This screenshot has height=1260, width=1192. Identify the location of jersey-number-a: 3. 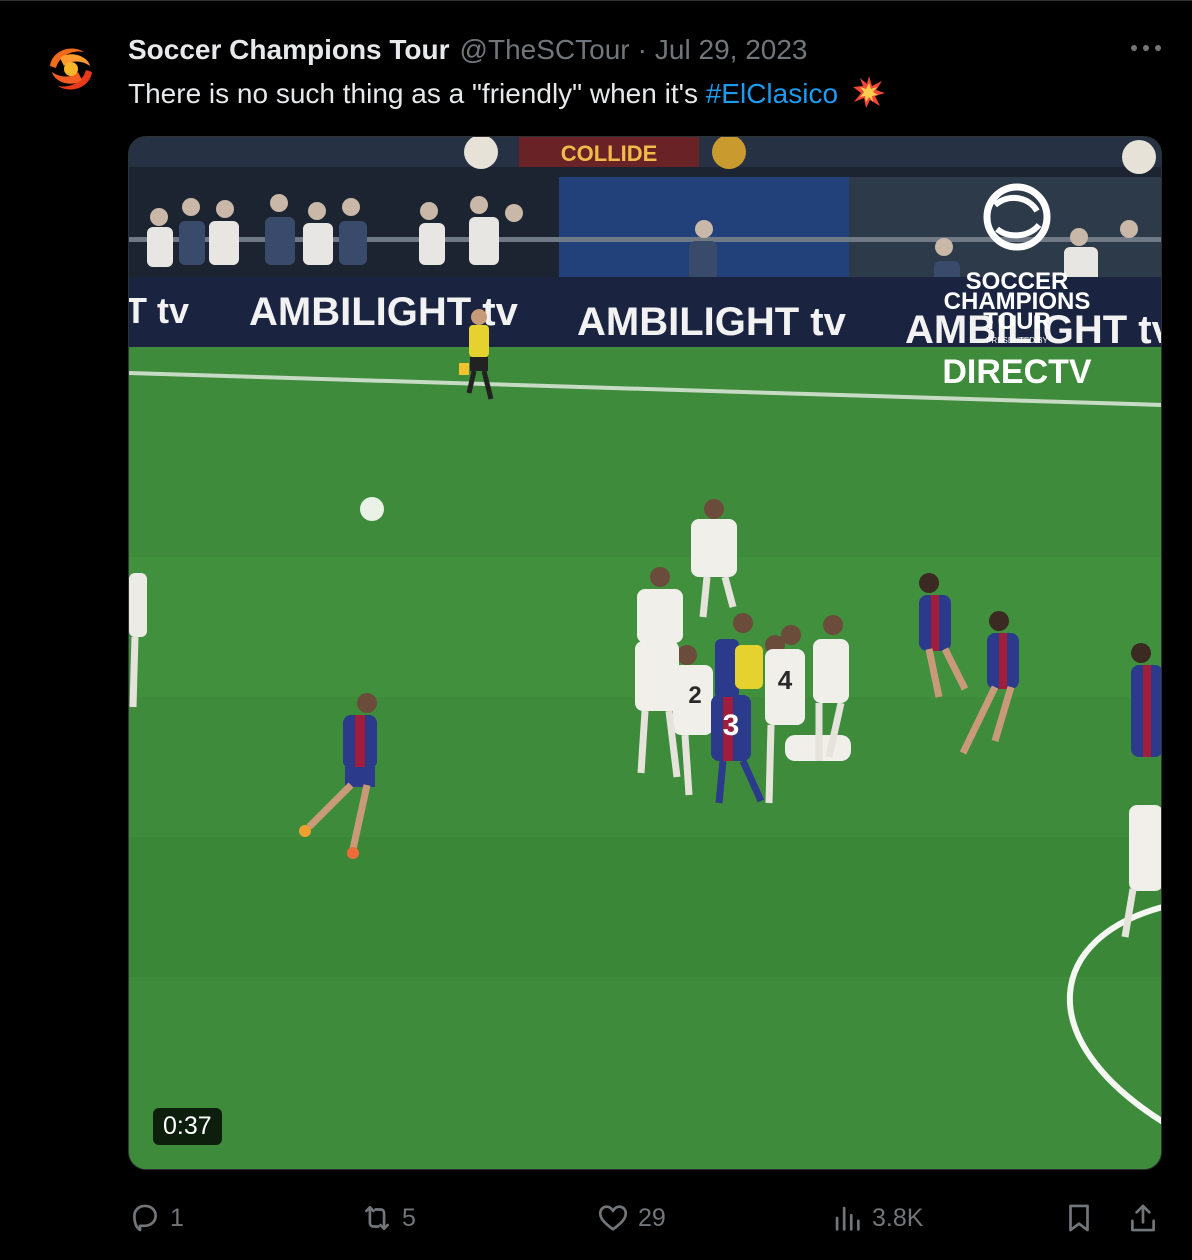
(731, 725).